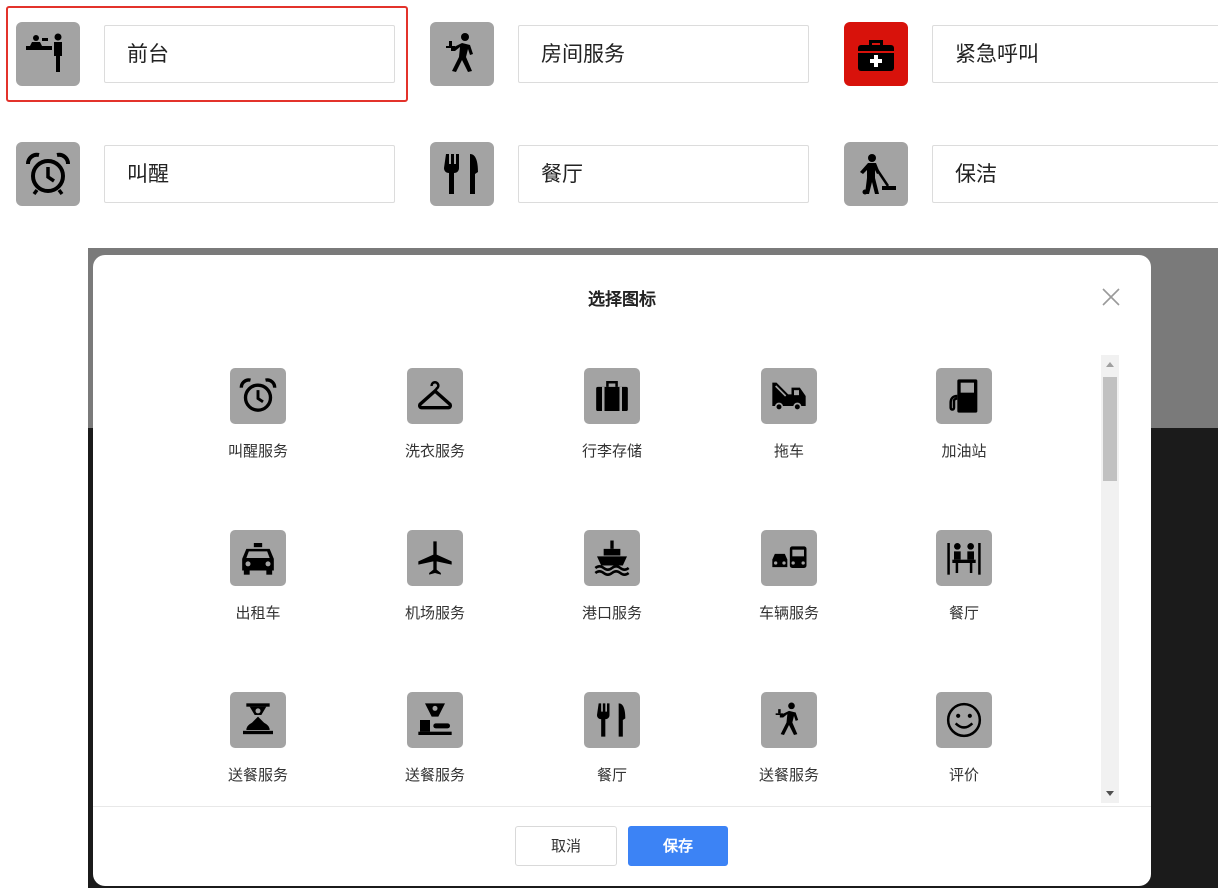  Describe the element at coordinates (678, 846) in the screenshot. I see `save-button: 保存` at that location.